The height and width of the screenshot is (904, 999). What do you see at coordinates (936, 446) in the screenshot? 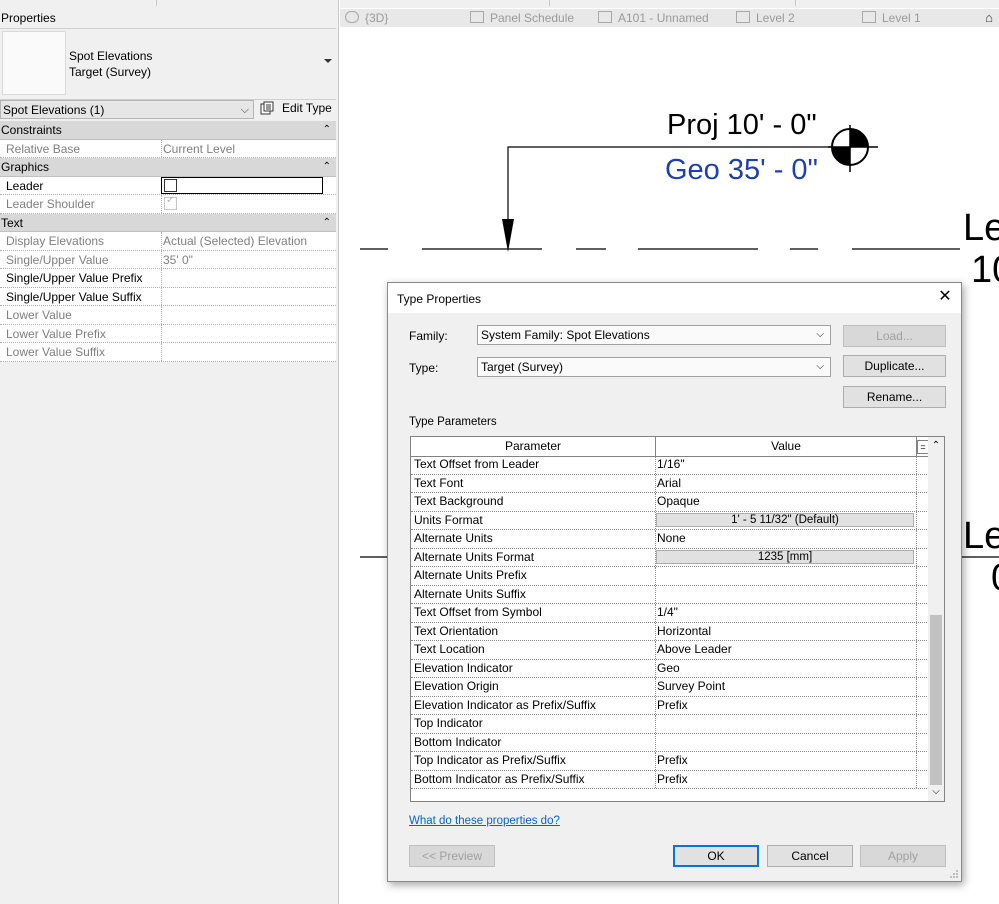
I see `scroll-up-icon: ⌃` at bounding box center [936, 446].